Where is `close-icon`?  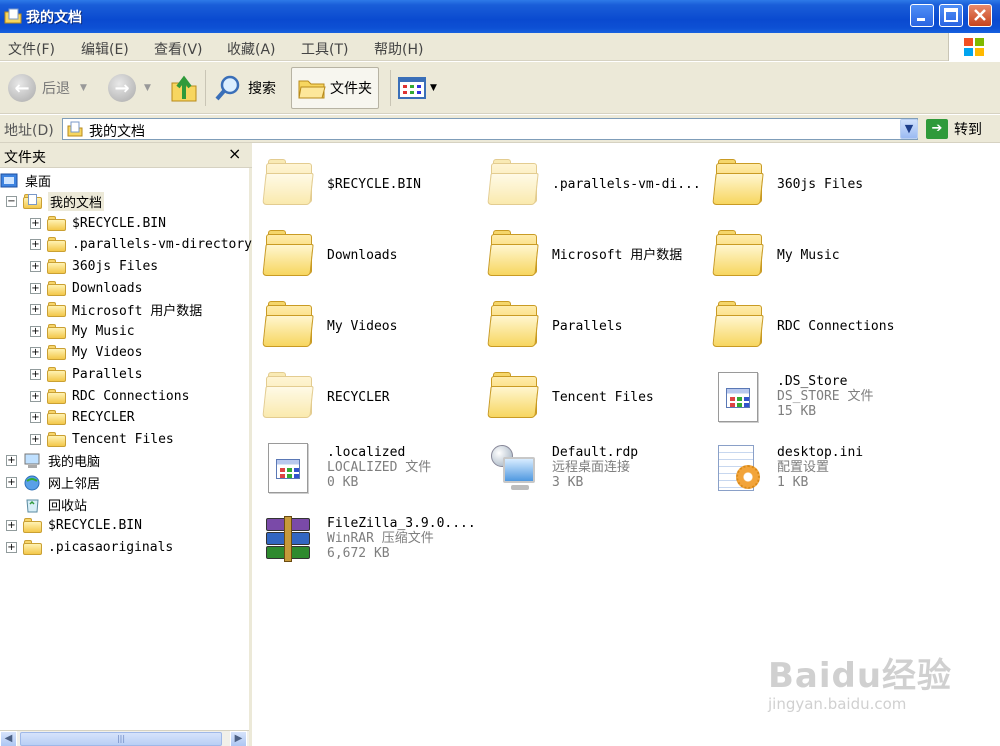
close-icon is located at coordinates (980, 15).